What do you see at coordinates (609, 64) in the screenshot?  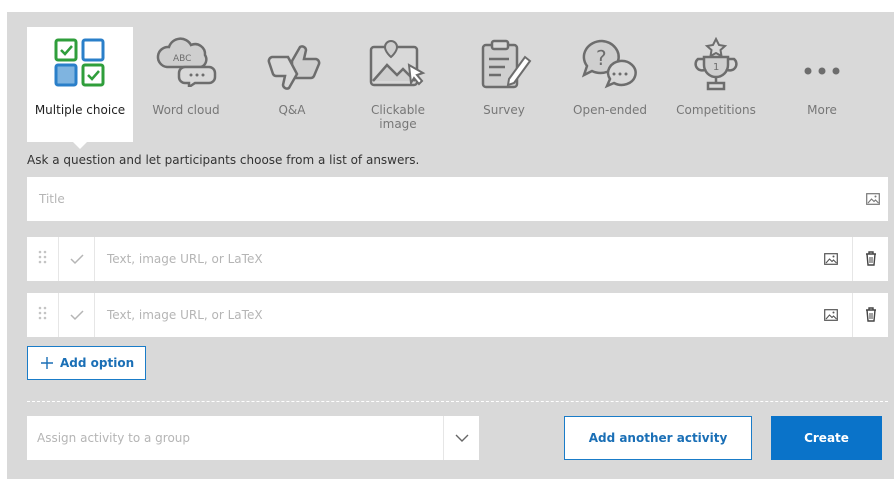 I see `open-ended-icon: ?` at bounding box center [609, 64].